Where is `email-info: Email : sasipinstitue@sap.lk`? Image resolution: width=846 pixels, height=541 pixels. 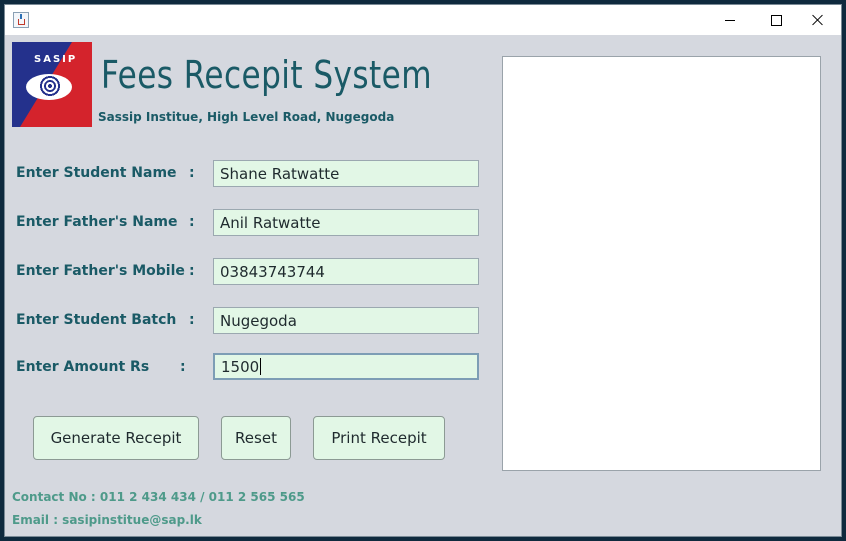 email-info: Email : sasipinstitue@sap.lk is located at coordinates (107, 520).